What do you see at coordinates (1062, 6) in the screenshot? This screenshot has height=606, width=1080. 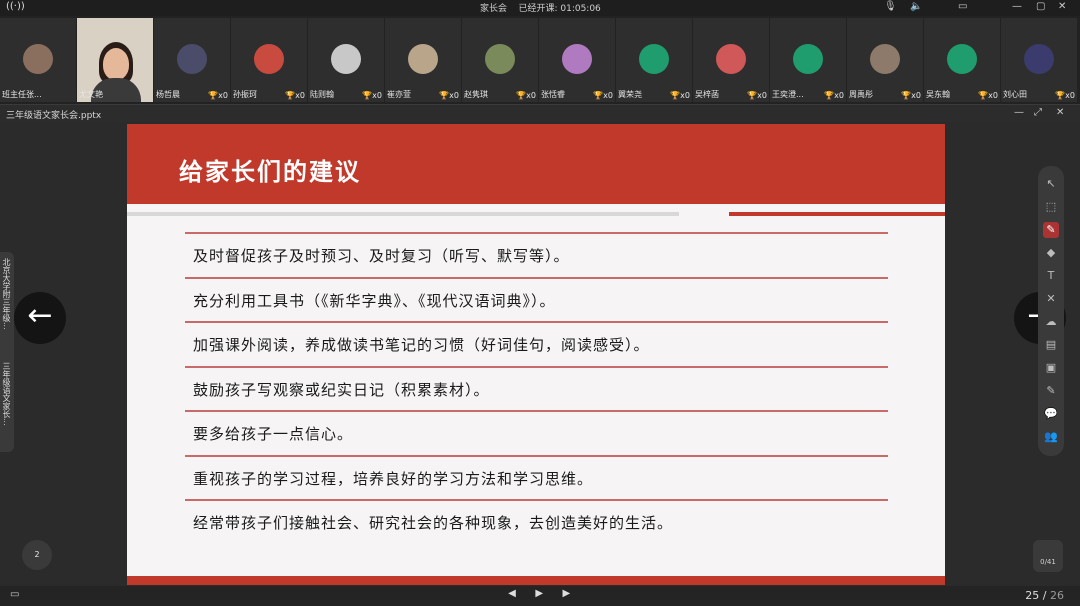 I see `close-button: ✕` at bounding box center [1062, 6].